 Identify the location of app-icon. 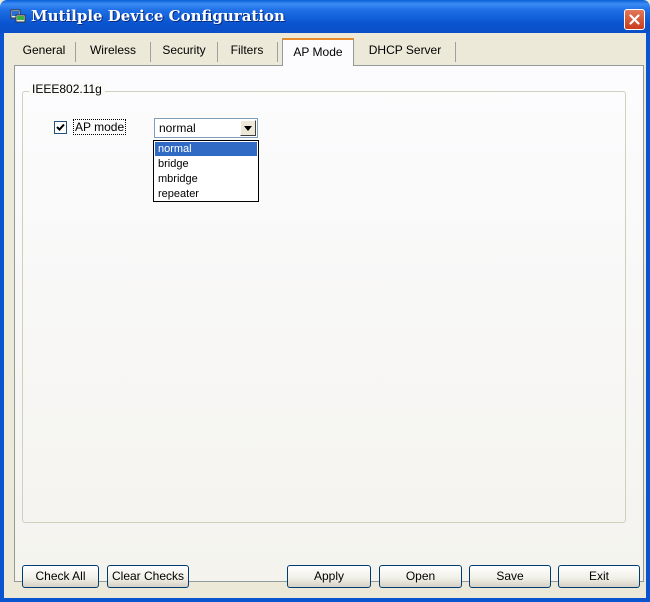
(18, 16).